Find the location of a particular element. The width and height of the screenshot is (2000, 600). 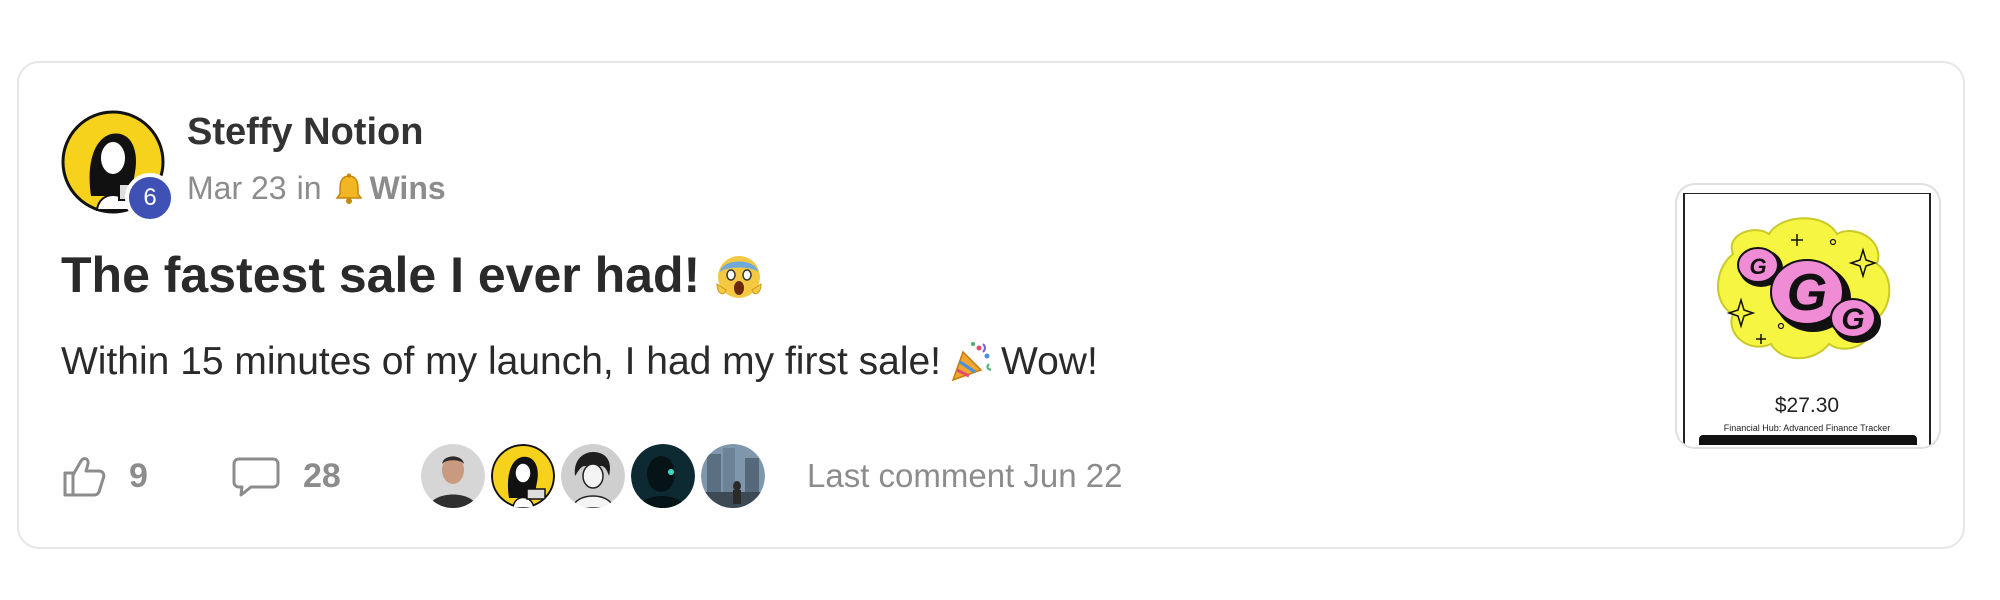

comment-bubble-icon is located at coordinates (256, 477).